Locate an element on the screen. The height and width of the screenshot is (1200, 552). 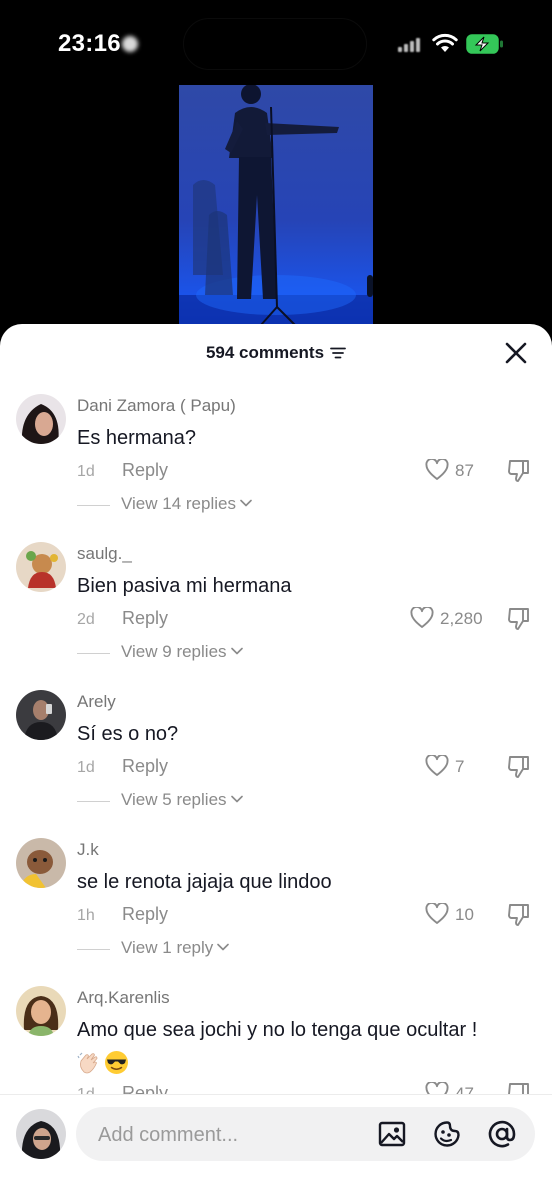
like-count: 10 is located at coordinates (464, 914).